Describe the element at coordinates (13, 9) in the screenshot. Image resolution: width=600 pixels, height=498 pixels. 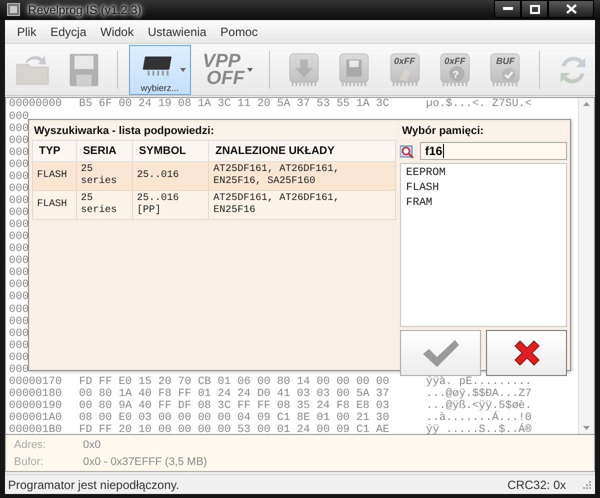
I see `app-icon` at that location.